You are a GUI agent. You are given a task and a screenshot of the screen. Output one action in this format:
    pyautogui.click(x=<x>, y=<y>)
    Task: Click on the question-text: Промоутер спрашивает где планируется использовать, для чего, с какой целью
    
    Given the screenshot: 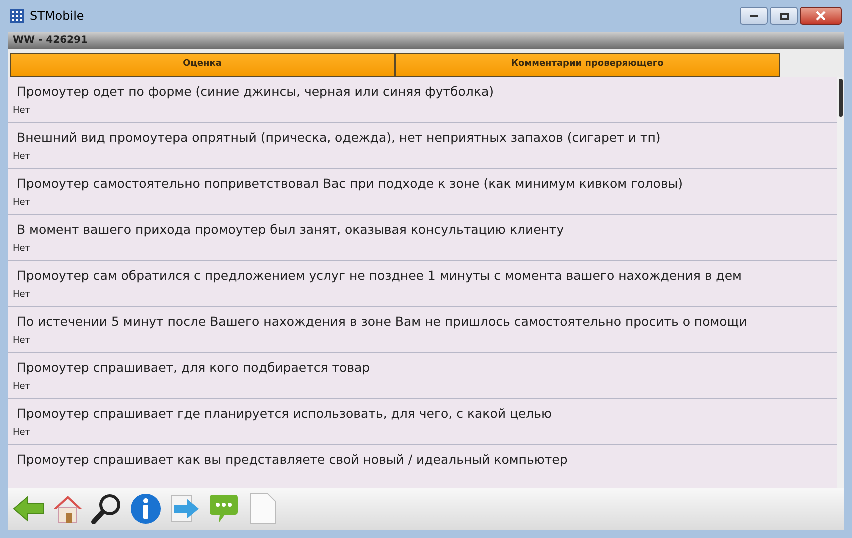 What is the action you would take?
    pyautogui.click(x=285, y=414)
    